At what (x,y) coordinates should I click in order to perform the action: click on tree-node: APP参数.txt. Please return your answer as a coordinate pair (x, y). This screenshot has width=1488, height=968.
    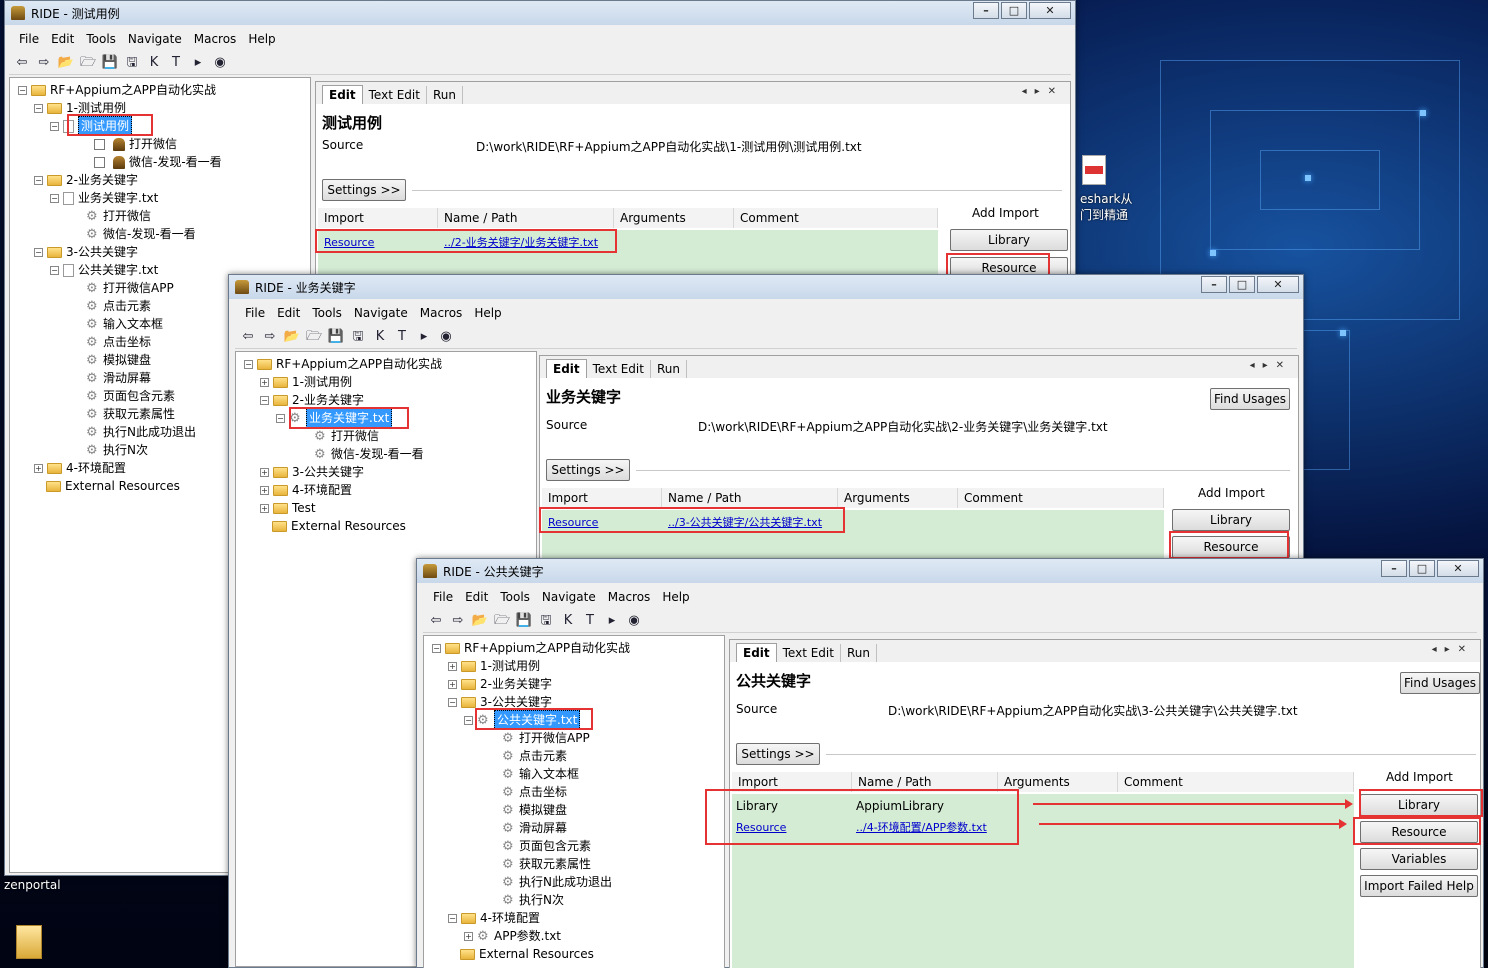
    Looking at the image, I should click on (527, 936).